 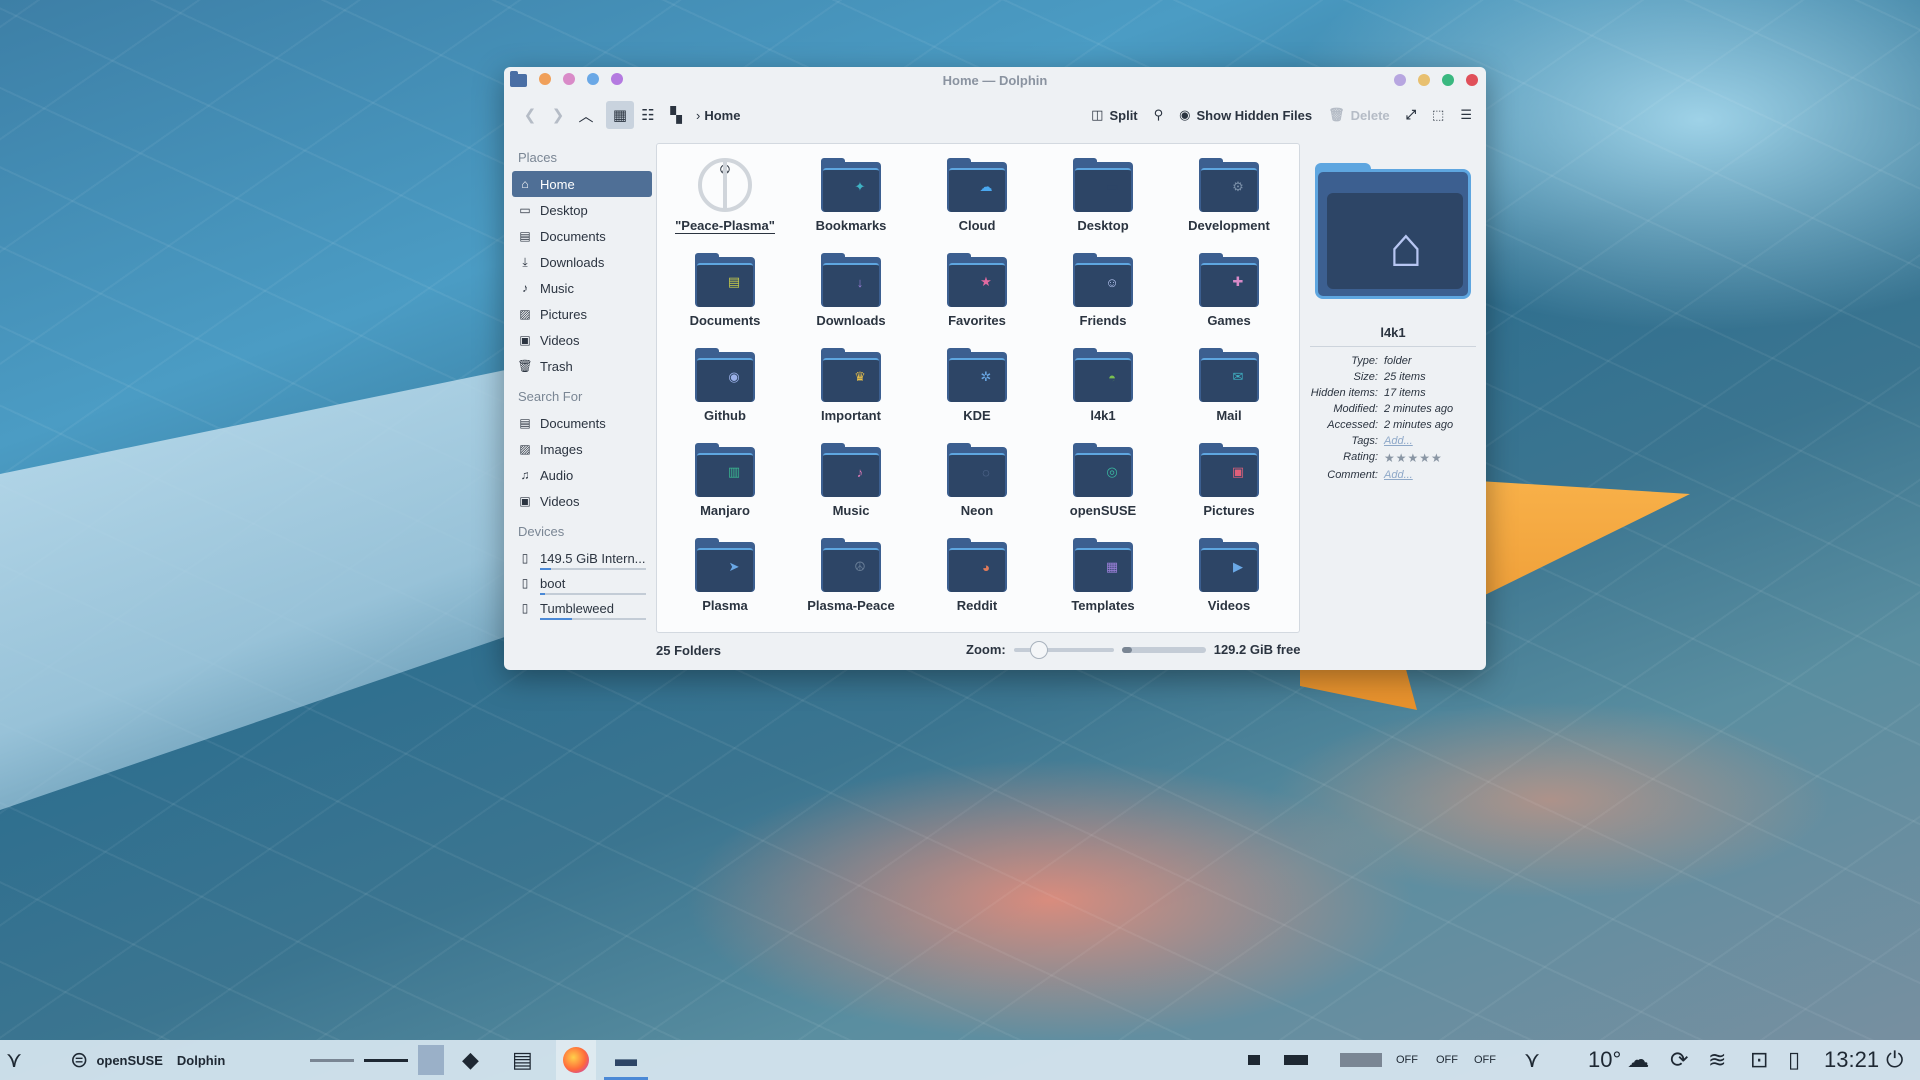 What do you see at coordinates (558, 115) in the screenshot?
I see `forward-icon: ❯` at bounding box center [558, 115].